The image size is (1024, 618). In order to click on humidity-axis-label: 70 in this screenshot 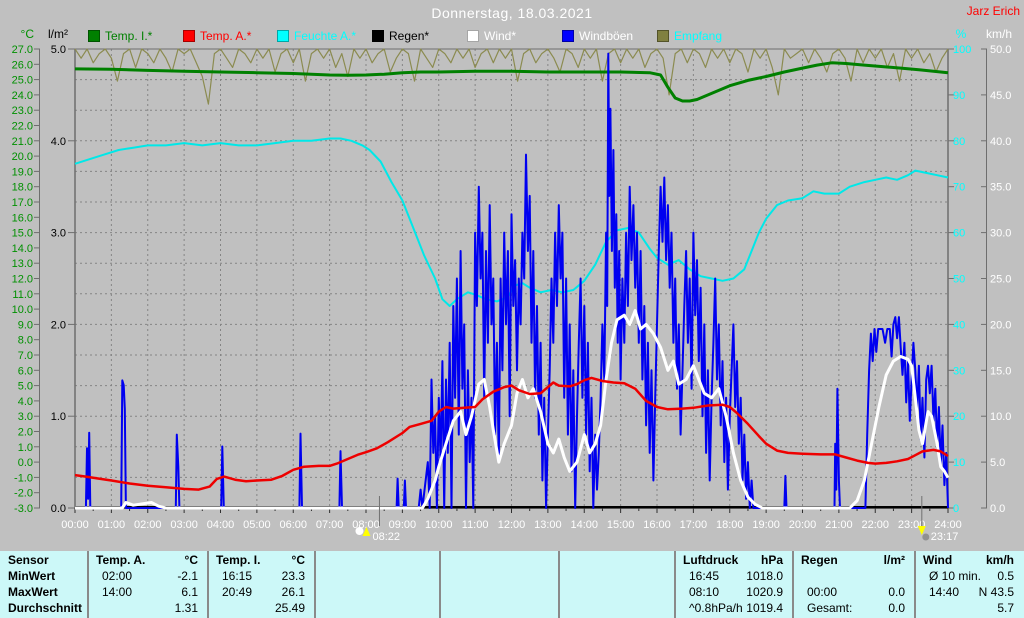, I will do `click(959, 188)`.